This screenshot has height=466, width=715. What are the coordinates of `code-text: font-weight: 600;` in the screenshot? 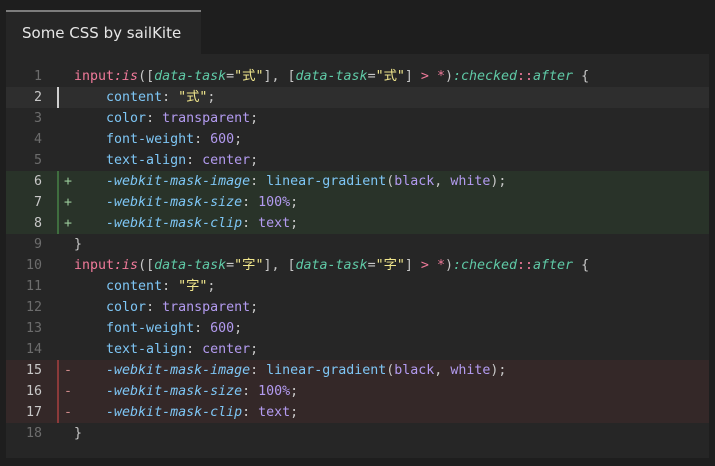 It's located at (158, 139).